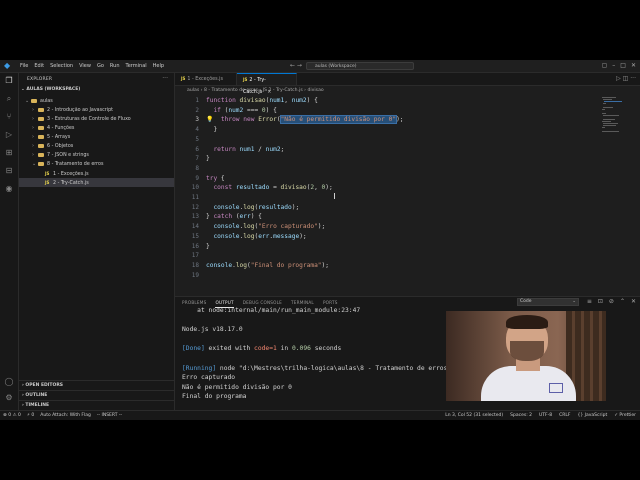  What do you see at coordinates (633, 66) in the screenshot?
I see `close-icon: ✕` at bounding box center [633, 66].